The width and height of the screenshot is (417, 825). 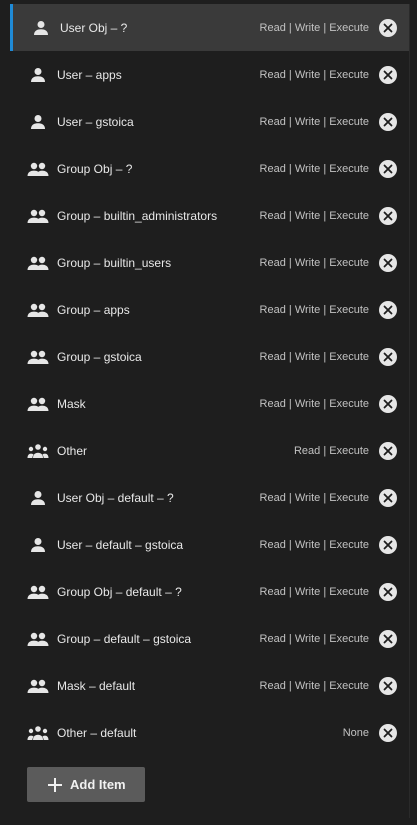 I want to click on acl-entry-row: Group – apps Read | Write | Execute, so click(x=209, y=309).